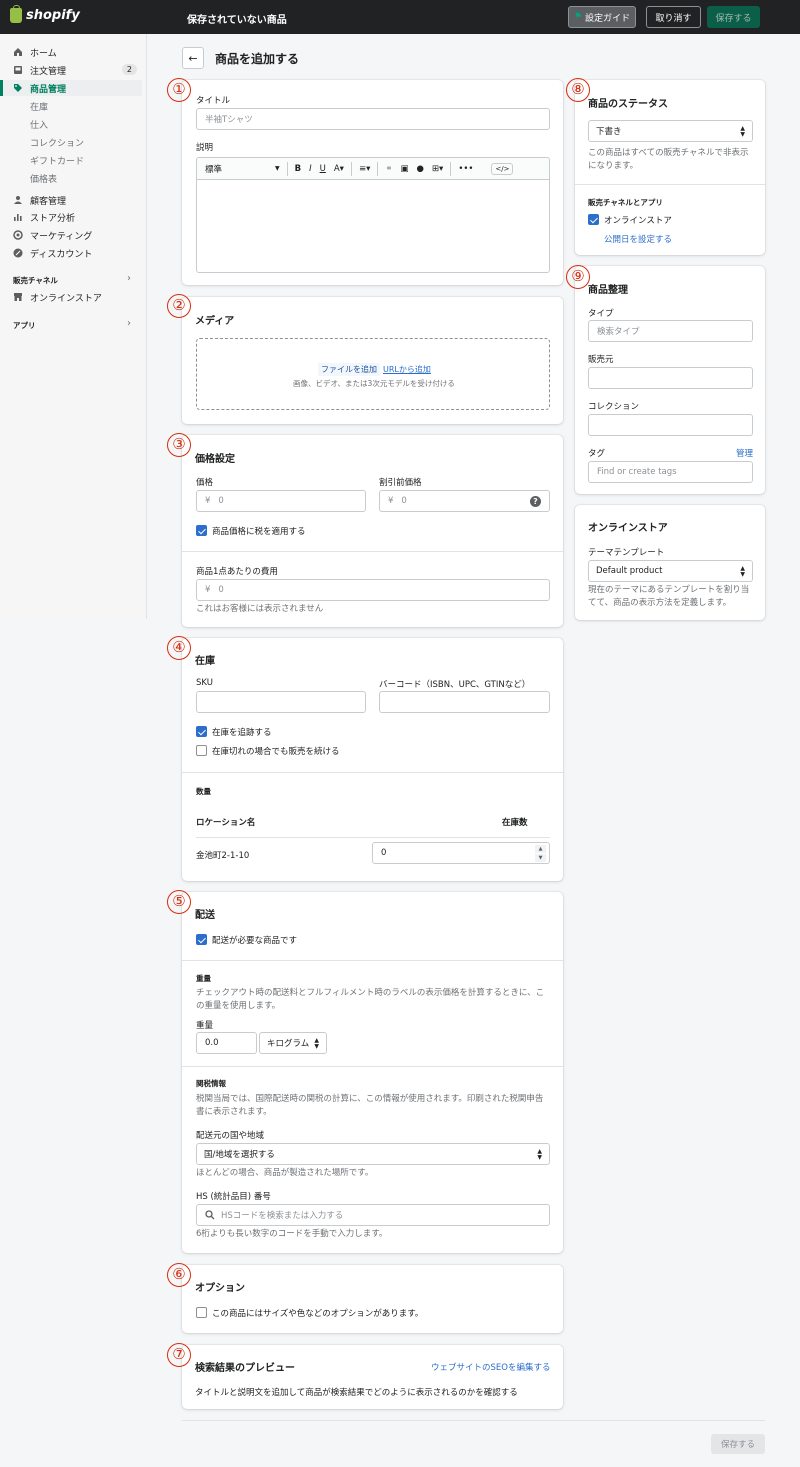 The height and width of the screenshot is (1467, 800). I want to click on add-from-url-link: URLから追加, so click(407, 369).